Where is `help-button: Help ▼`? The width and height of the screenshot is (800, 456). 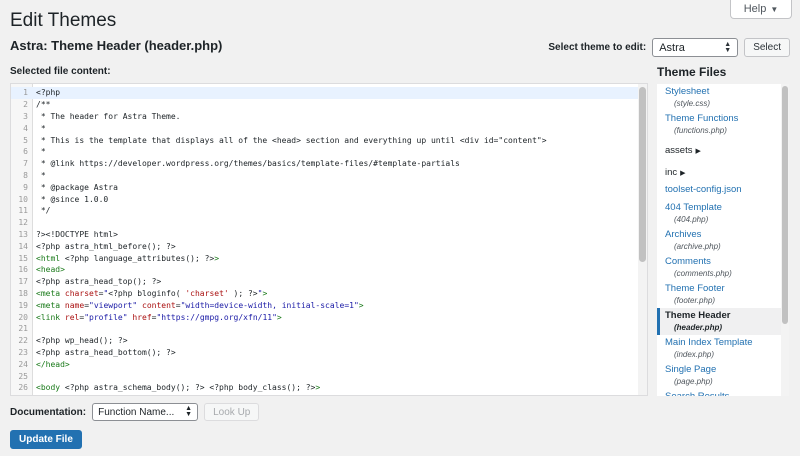 help-button: Help ▼ is located at coordinates (761, 9).